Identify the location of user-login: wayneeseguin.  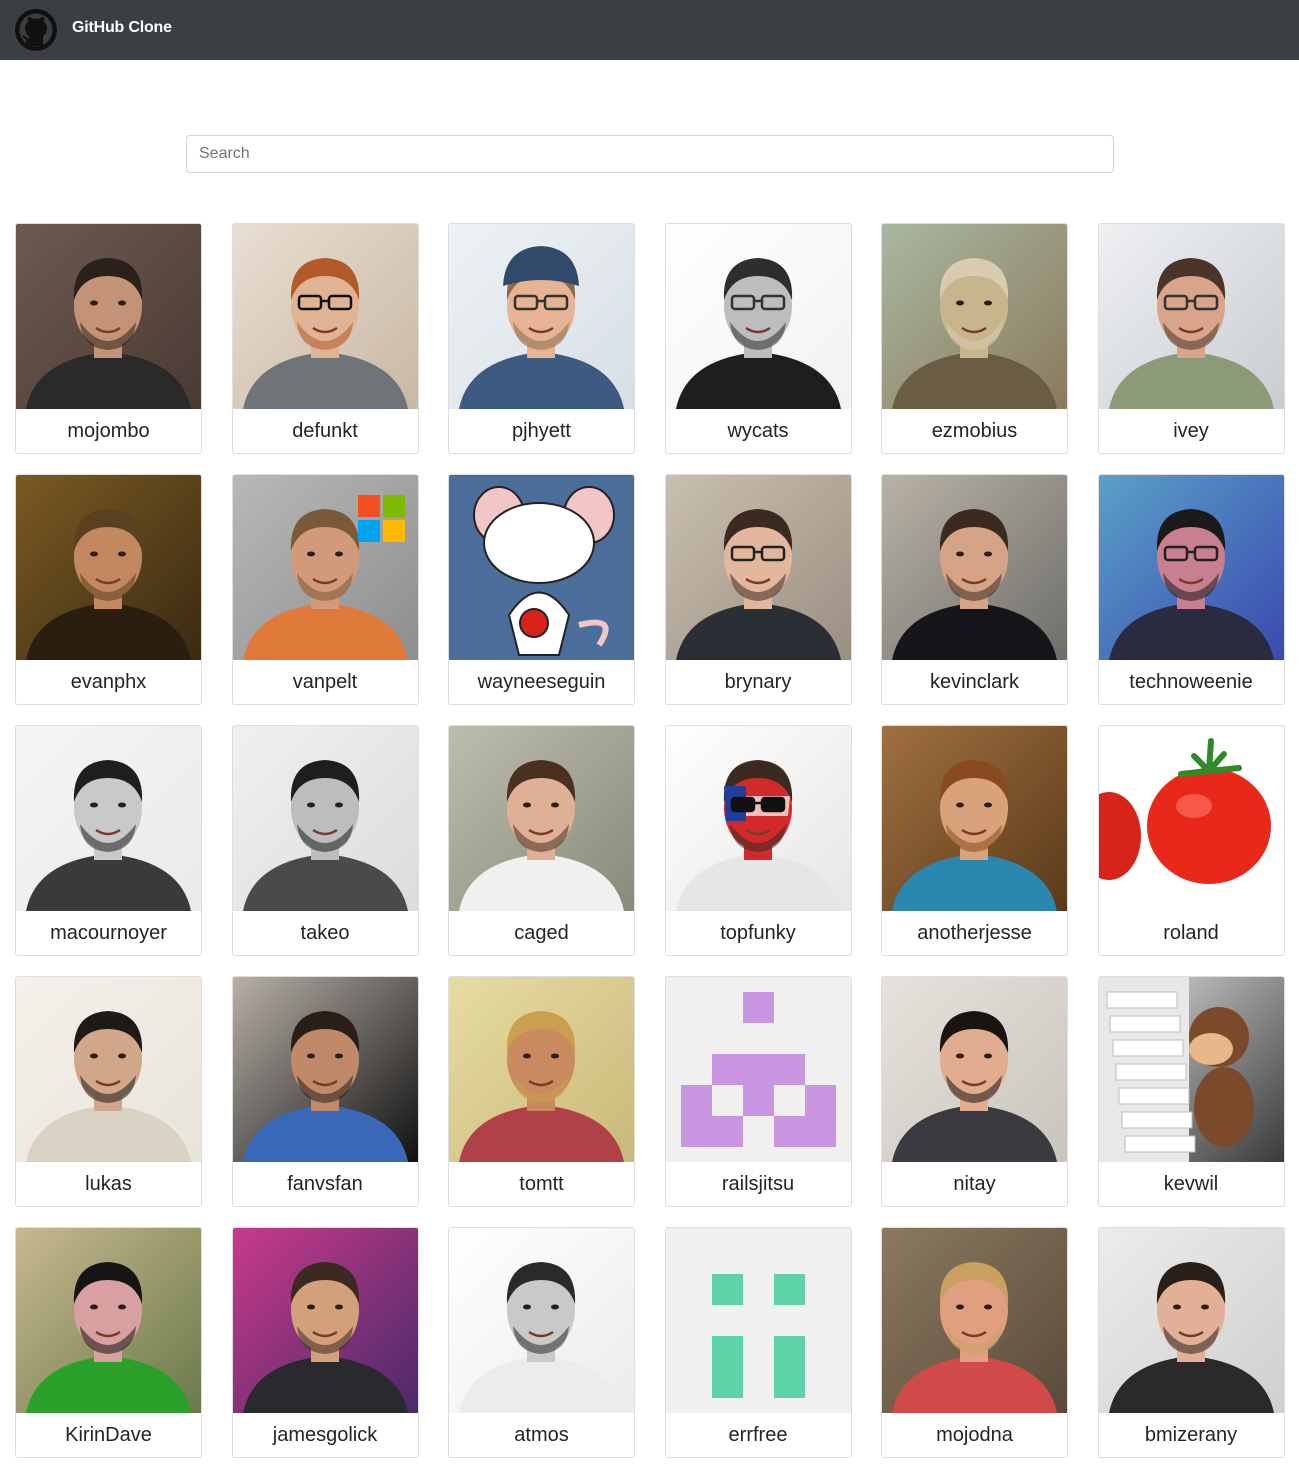
(541, 682).